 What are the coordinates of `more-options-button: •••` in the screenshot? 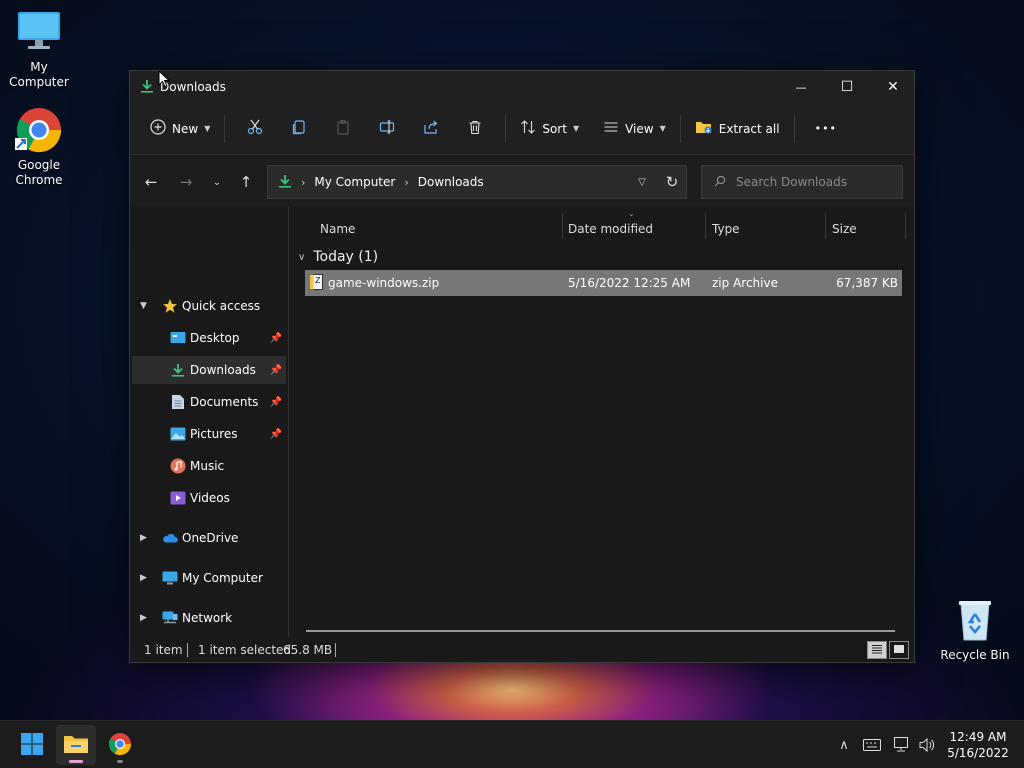 It's located at (826, 129).